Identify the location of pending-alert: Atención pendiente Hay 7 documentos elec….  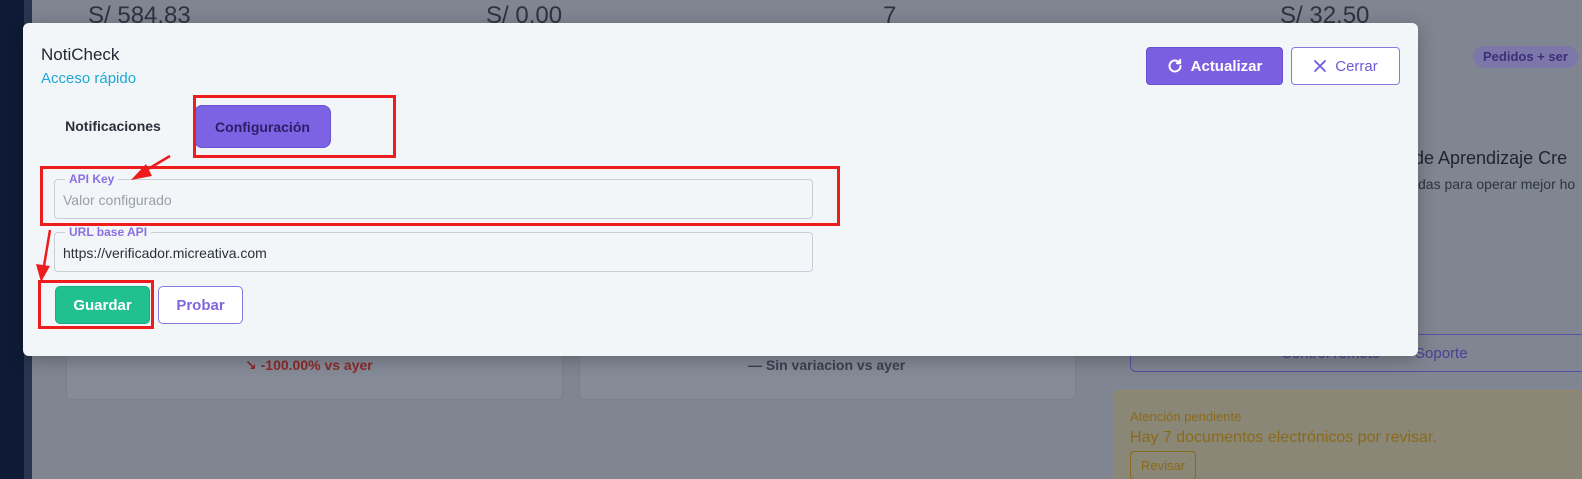
(1347, 434).